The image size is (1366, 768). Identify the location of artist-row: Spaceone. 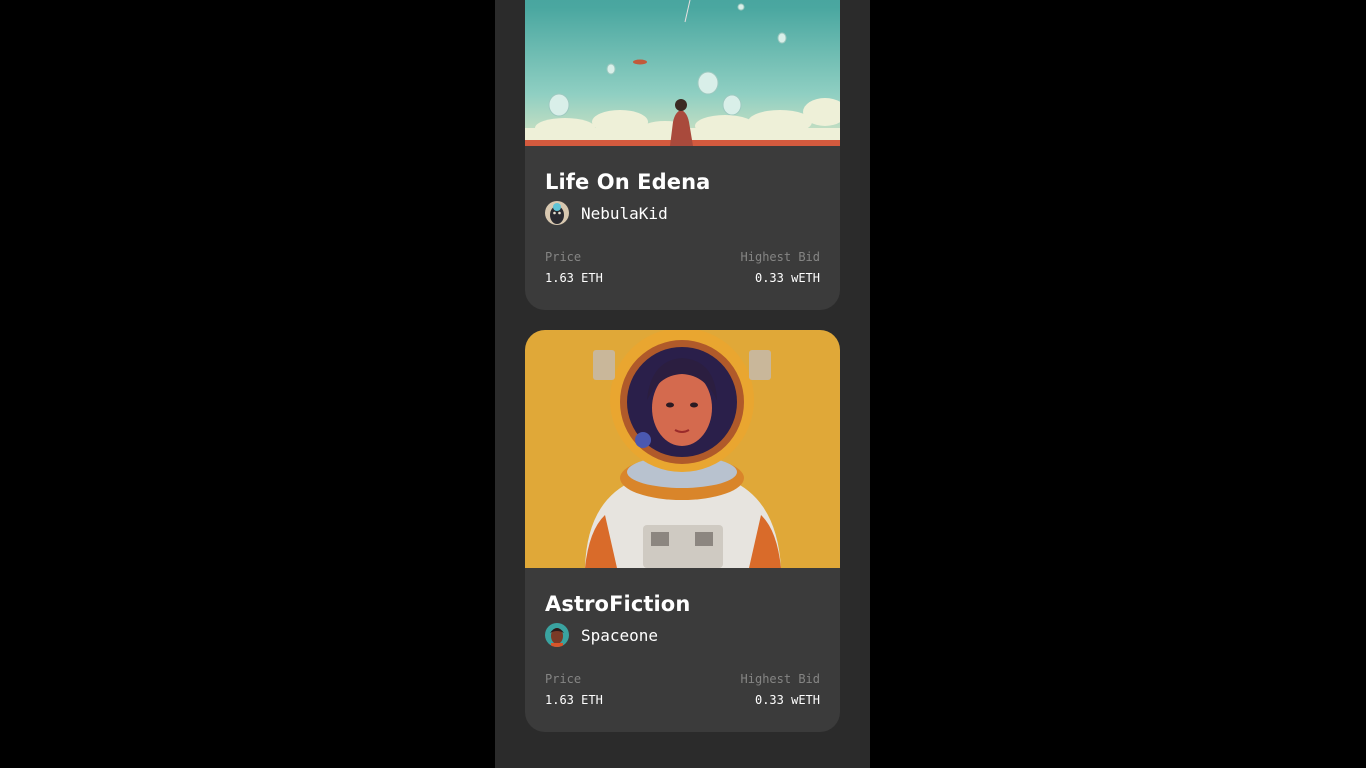
(682, 635).